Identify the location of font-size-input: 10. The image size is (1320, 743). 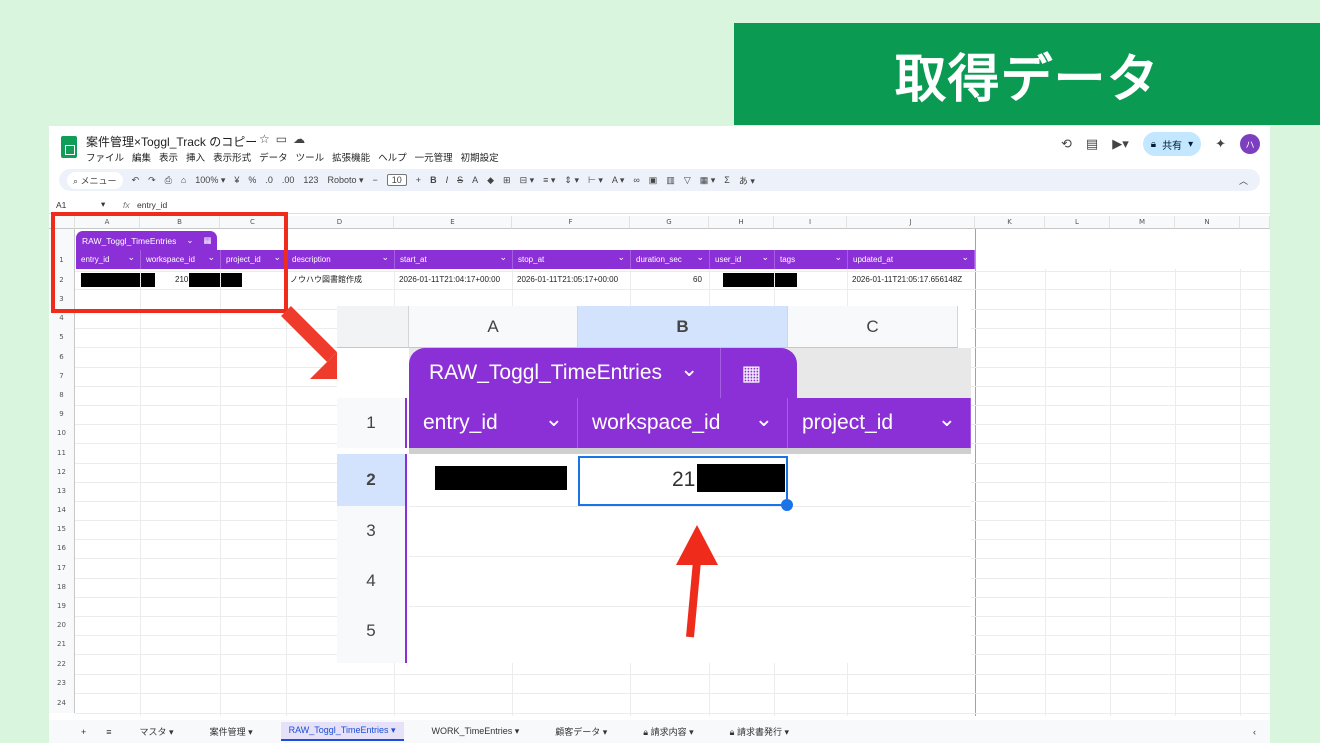
(396, 180).